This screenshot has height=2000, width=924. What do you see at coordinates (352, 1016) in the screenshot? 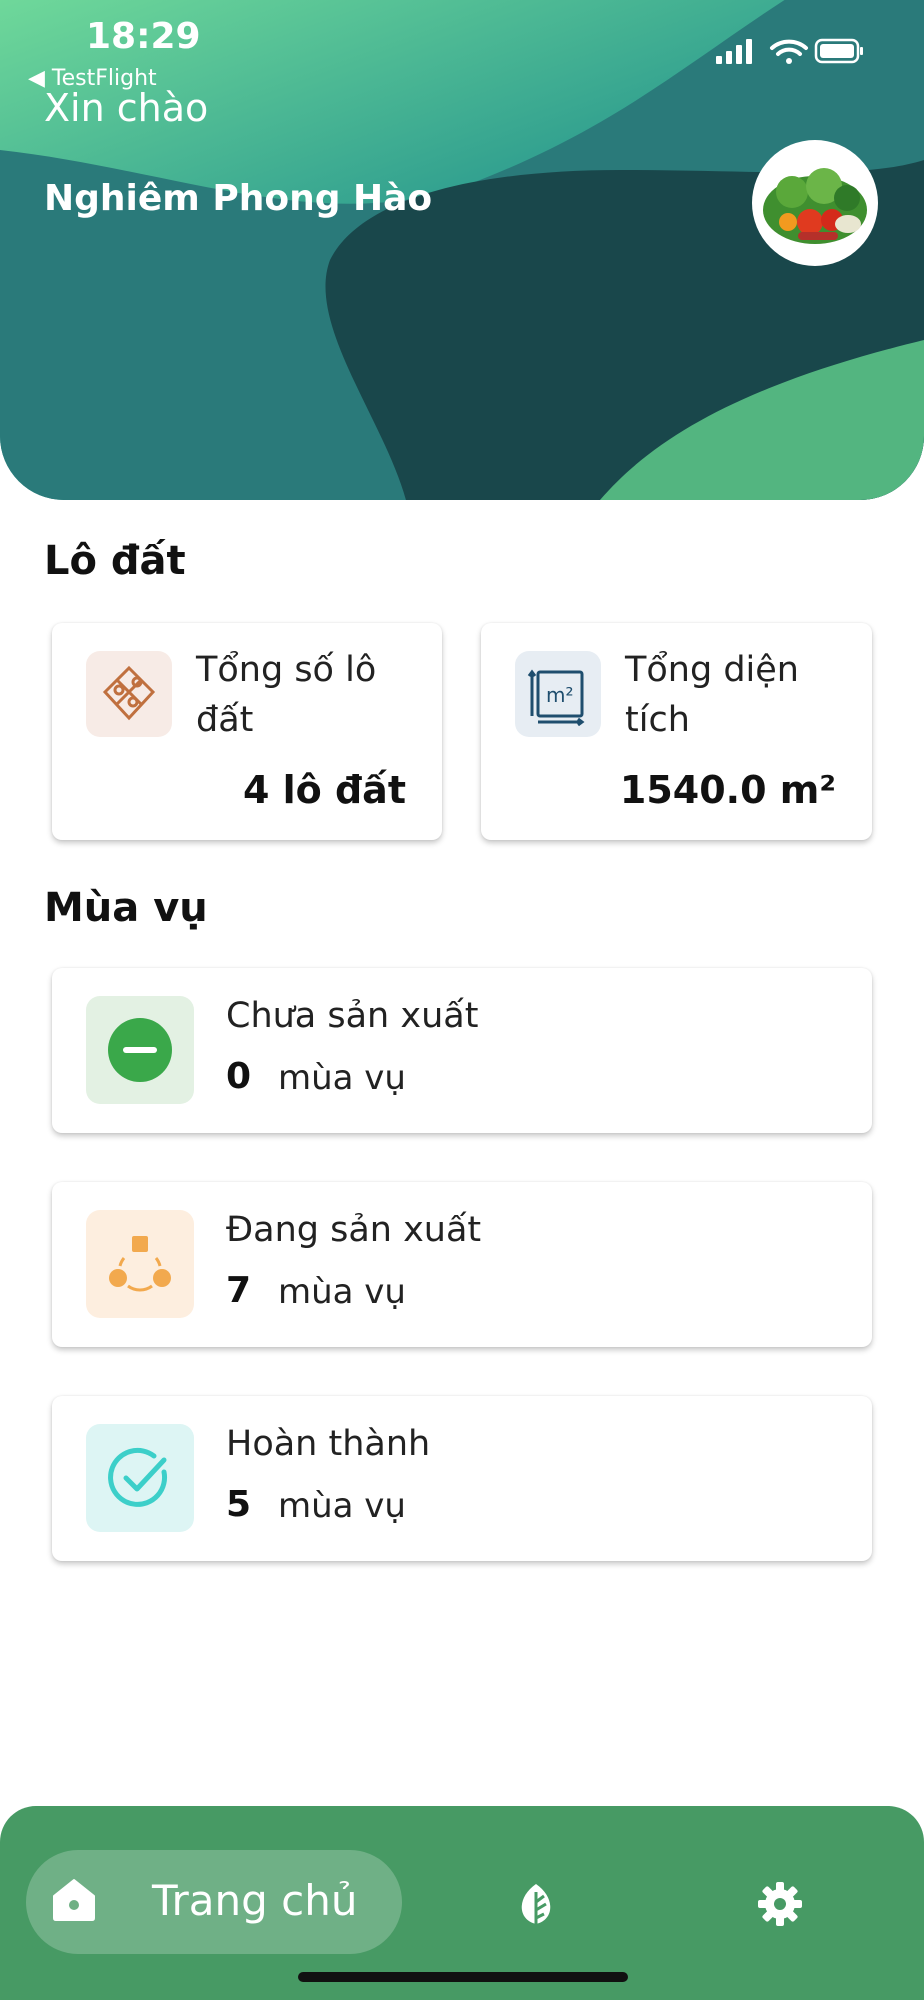
I see `season-label: Chưa sản xuất` at bounding box center [352, 1016].